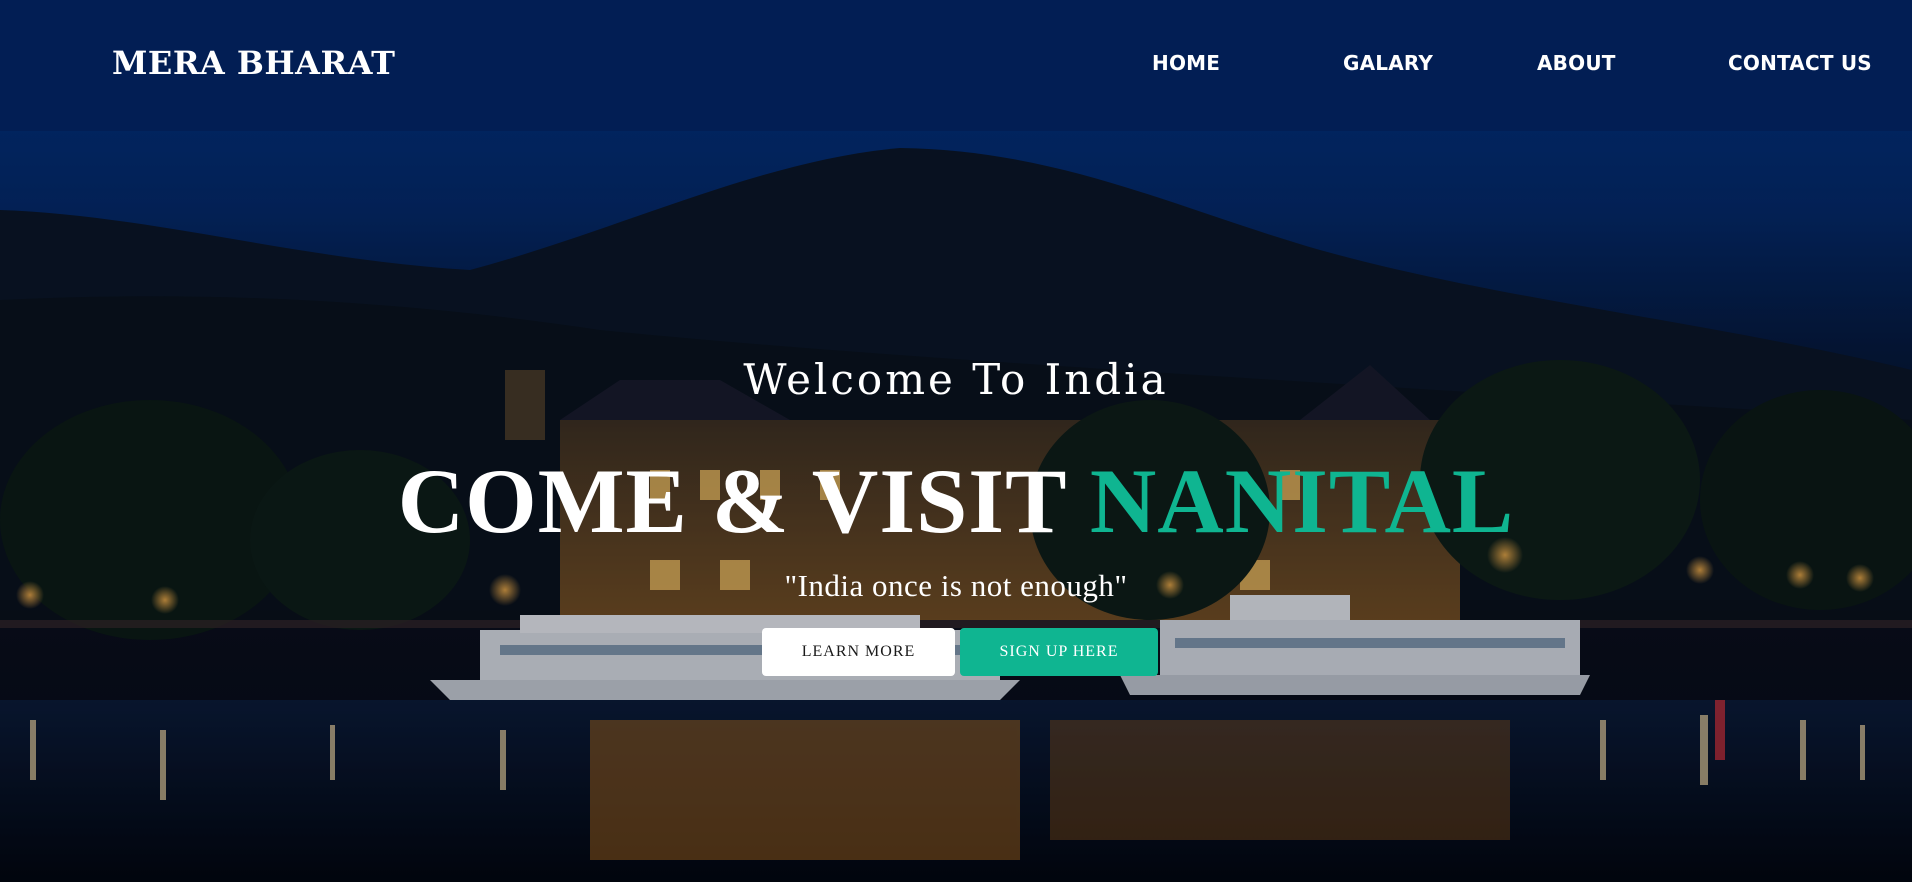 The height and width of the screenshot is (882, 1912). What do you see at coordinates (1059, 652) in the screenshot?
I see `sign-up-button: SIGN UP HERE` at bounding box center [1059, 652].